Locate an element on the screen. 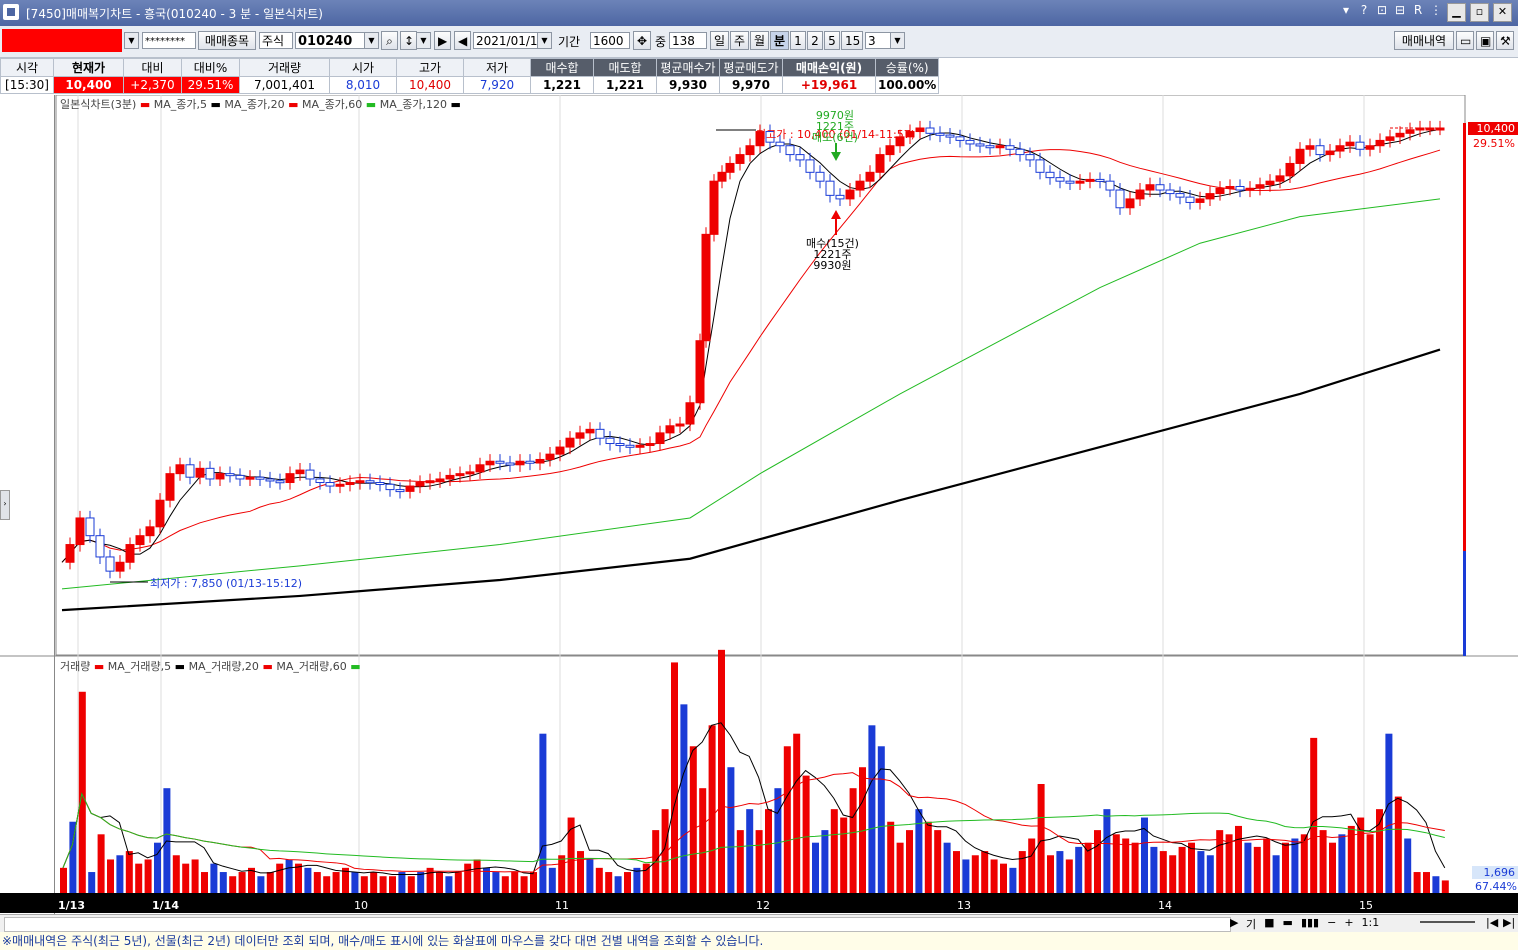 This screenshot has height=950, width=1518. value-pnl: +19,961 is located at coordinates (829, 85).